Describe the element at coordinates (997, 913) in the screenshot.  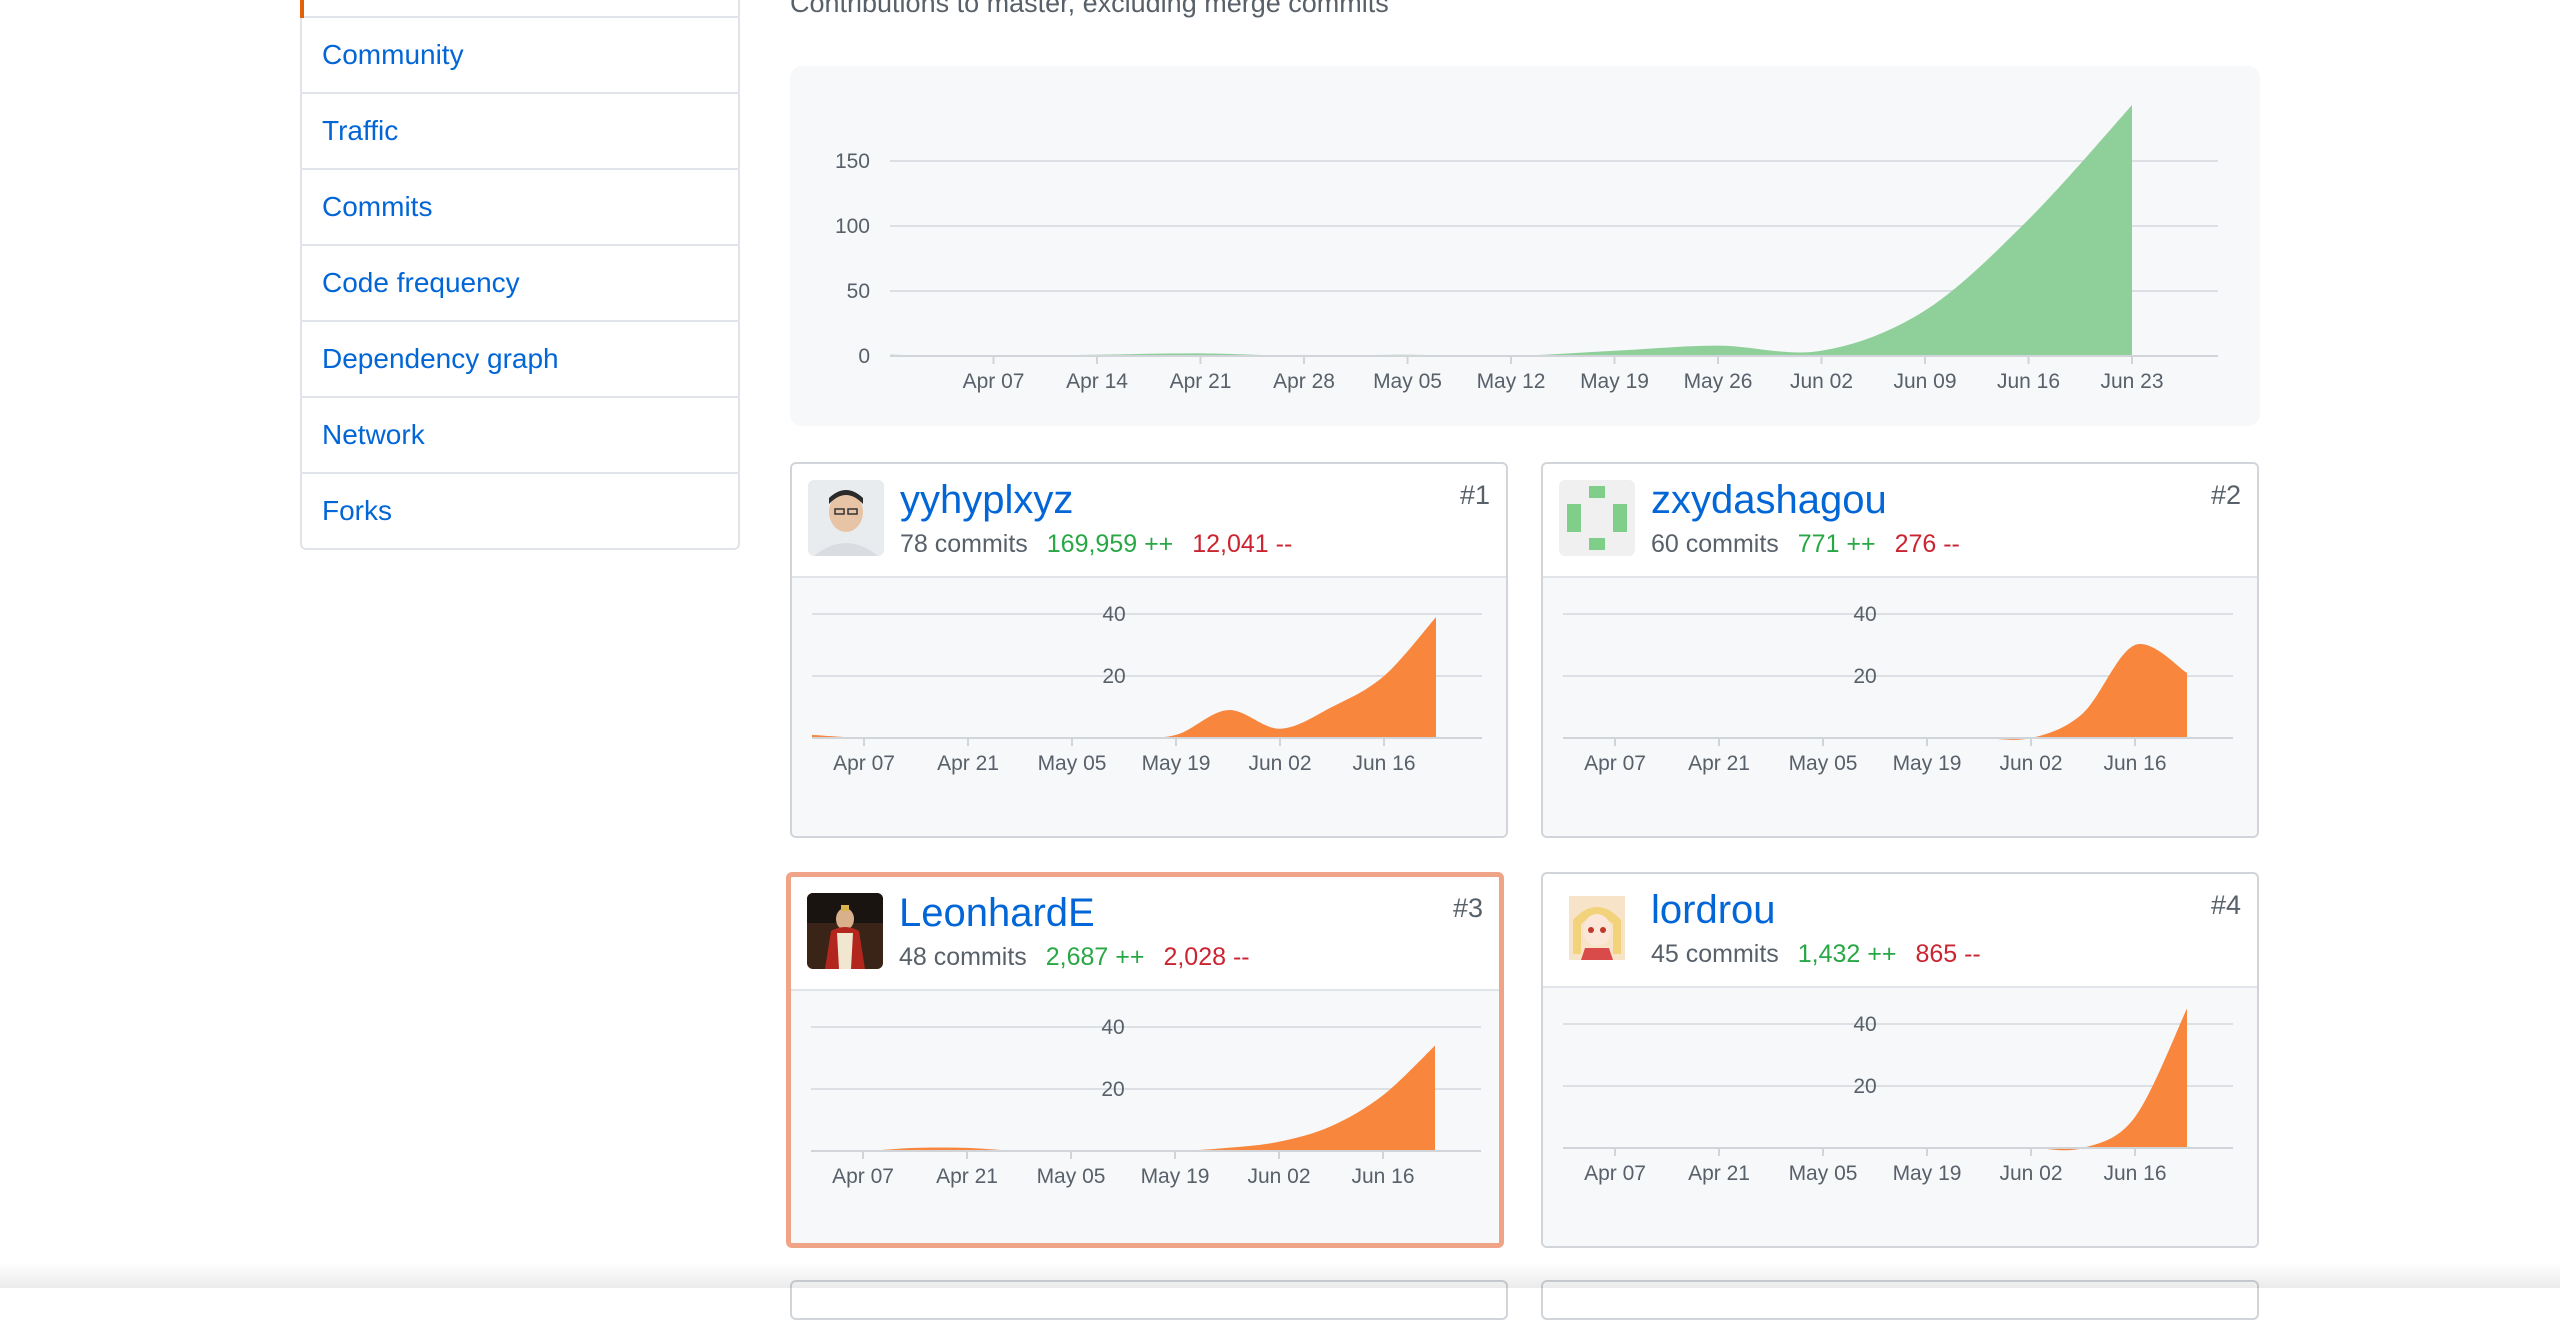
I see `contributor-username: LeonhardE` at that location.